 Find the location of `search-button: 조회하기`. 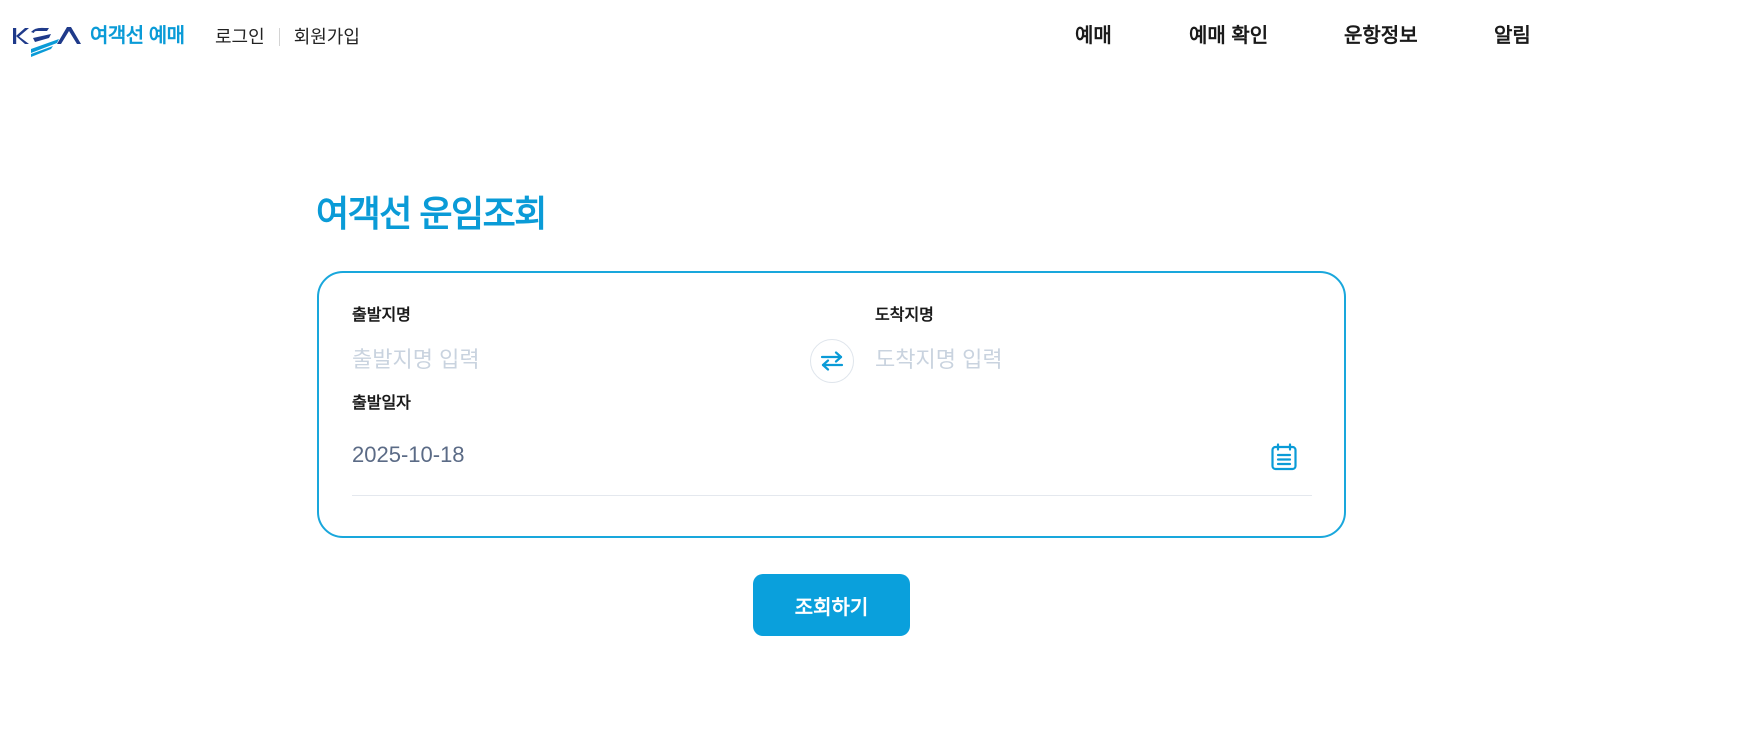

search-button: 조회하기 is located at coordinates (831, 605).